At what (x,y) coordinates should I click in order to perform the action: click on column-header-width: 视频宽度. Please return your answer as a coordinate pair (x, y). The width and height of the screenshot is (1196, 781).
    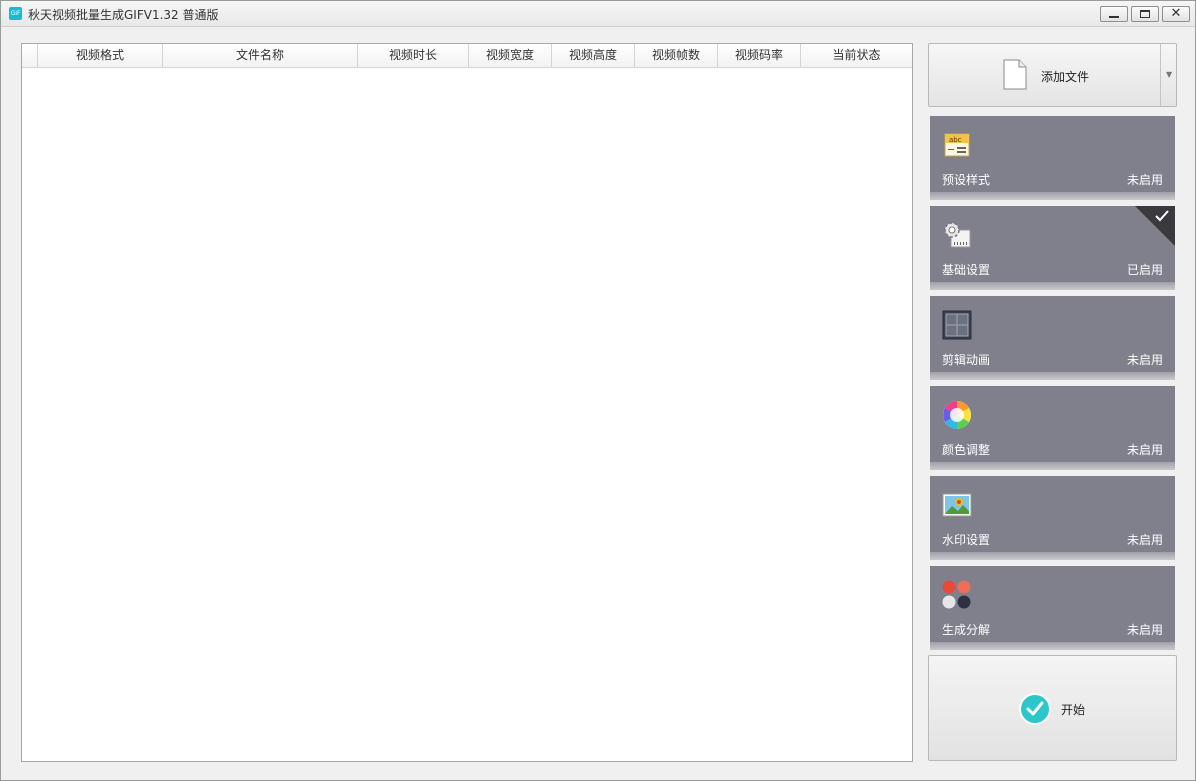
    Looking at the image, I should click on (510, 56).